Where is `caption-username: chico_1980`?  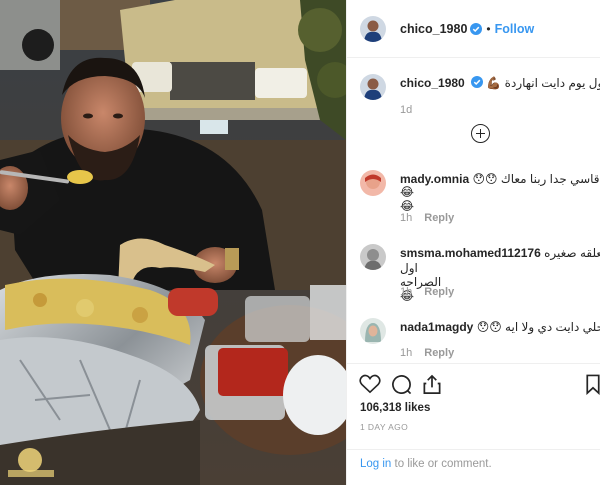 caption-username: chico_1980 is located at coordinates (432, 83).